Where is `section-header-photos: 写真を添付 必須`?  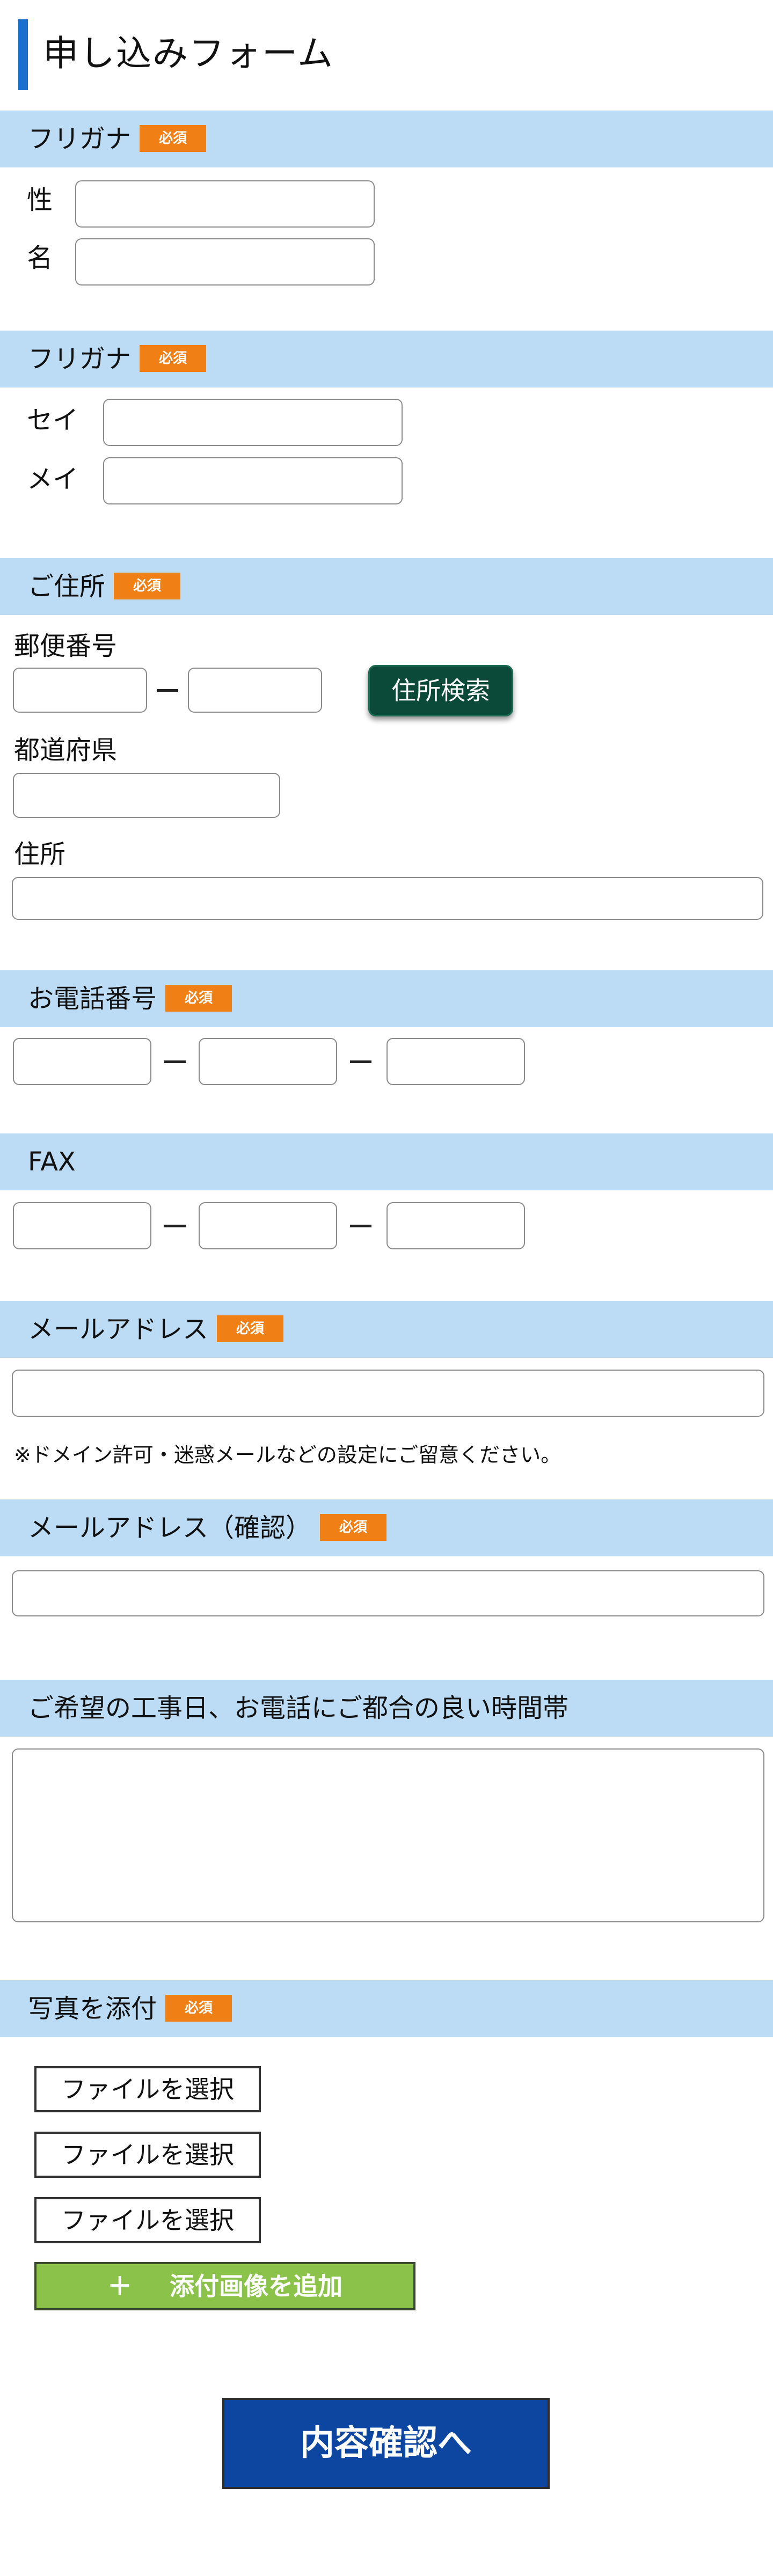 section-header-photos: 写真を添付 必須 is located at coordinates (386, 2008).